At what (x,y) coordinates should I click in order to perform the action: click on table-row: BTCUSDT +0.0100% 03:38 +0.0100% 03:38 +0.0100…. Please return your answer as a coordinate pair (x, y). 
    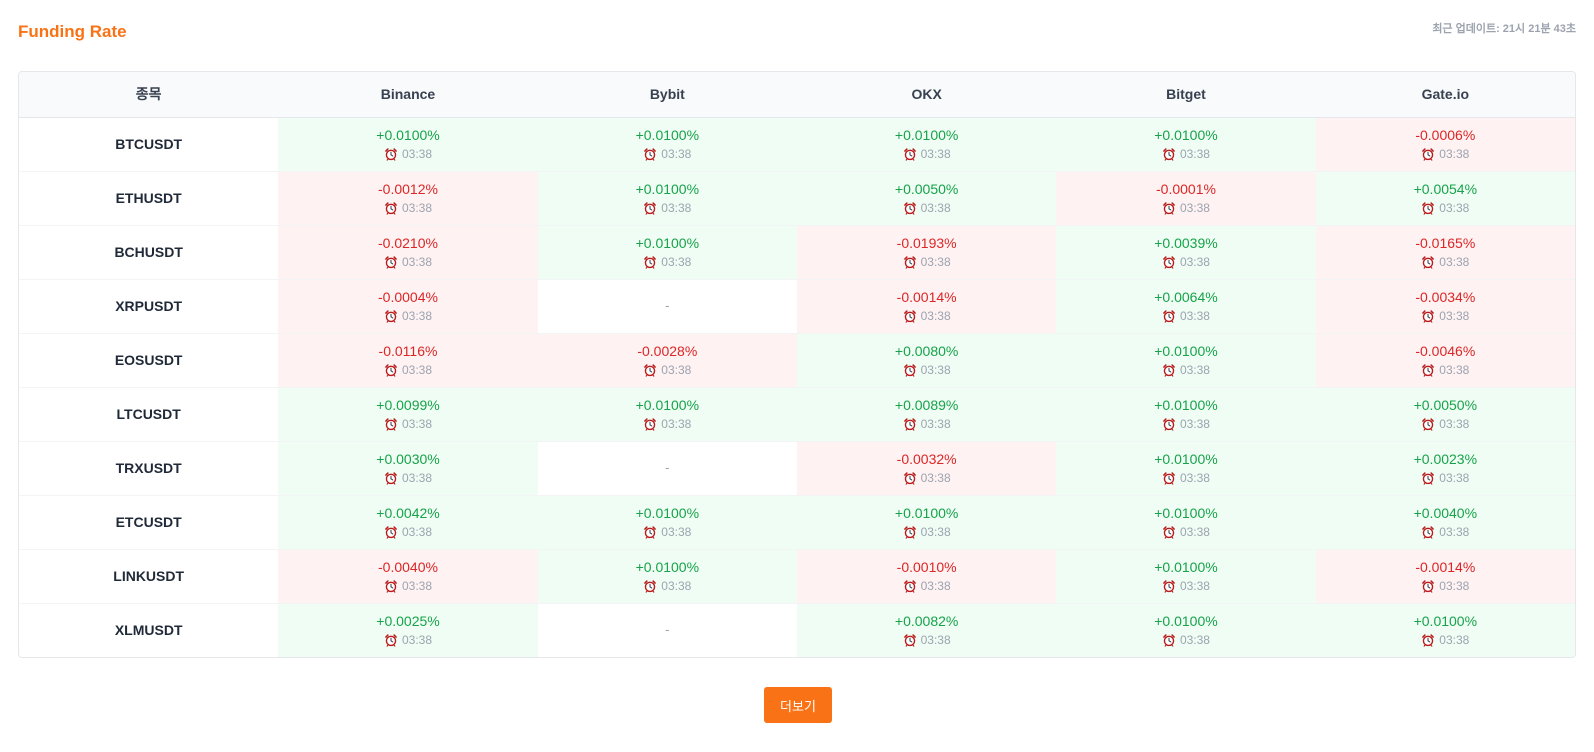
    Looking at the image, I should click on (797, 144).